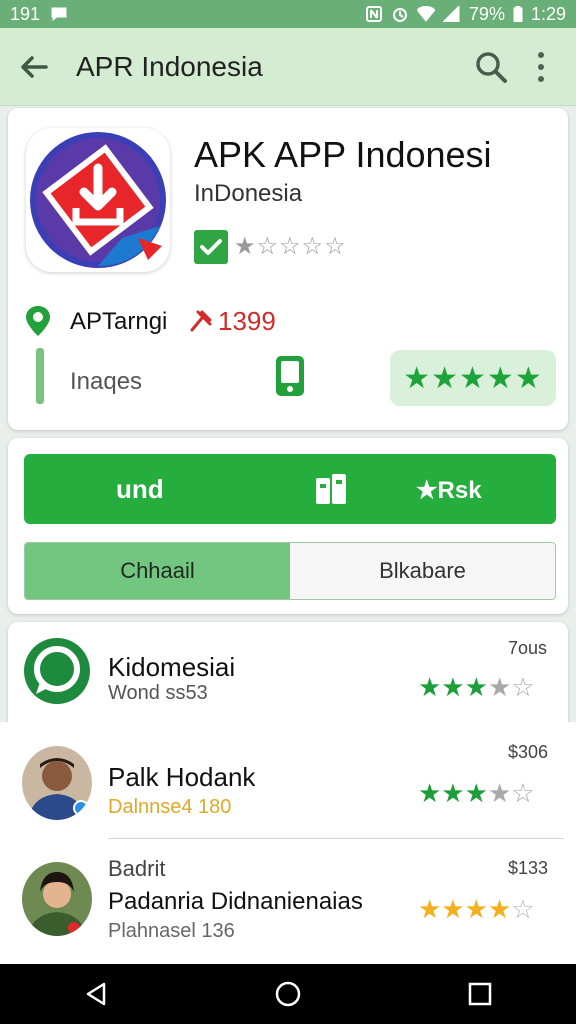  Describe the element at coordinates (426, 13) in the screenshot. I see `wifi-icon` at that location.